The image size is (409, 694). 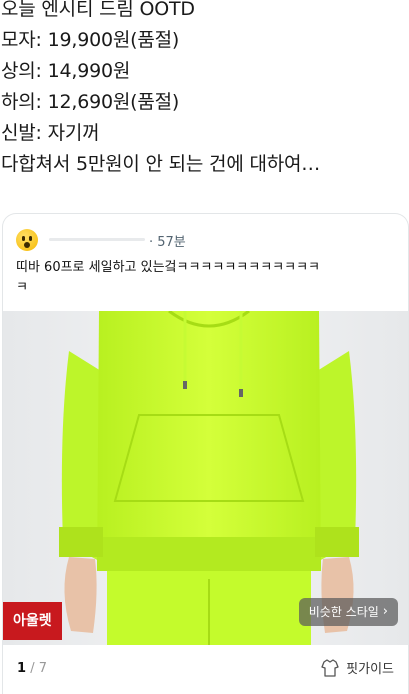 What do you see at coordinates (90, 102) in the screenshot?
I see `post-line-bottom: 하의: 12,690원(품절)` at bounding box center [90, 102].